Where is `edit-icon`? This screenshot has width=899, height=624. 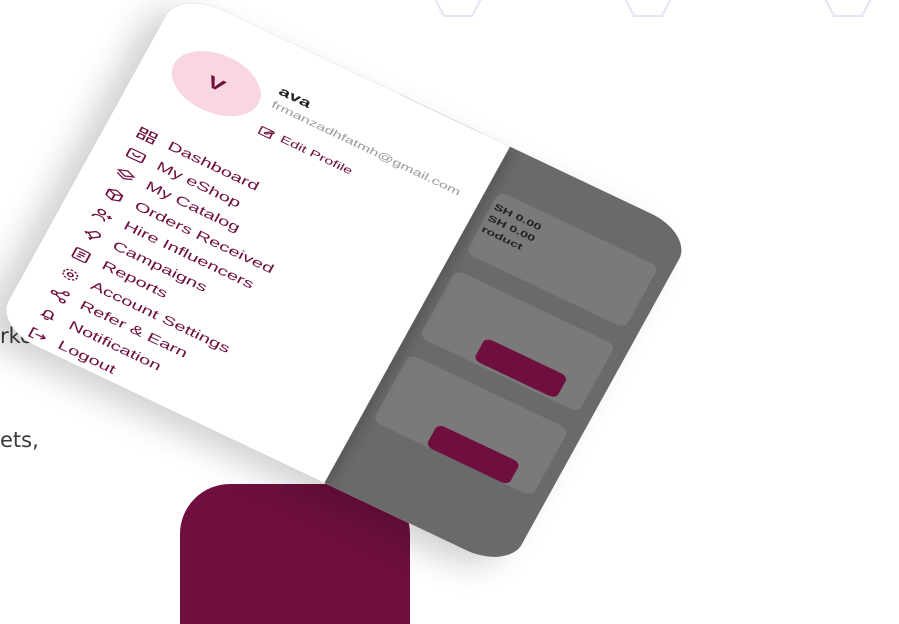
edit-icon is located at coordinates (266, 132).